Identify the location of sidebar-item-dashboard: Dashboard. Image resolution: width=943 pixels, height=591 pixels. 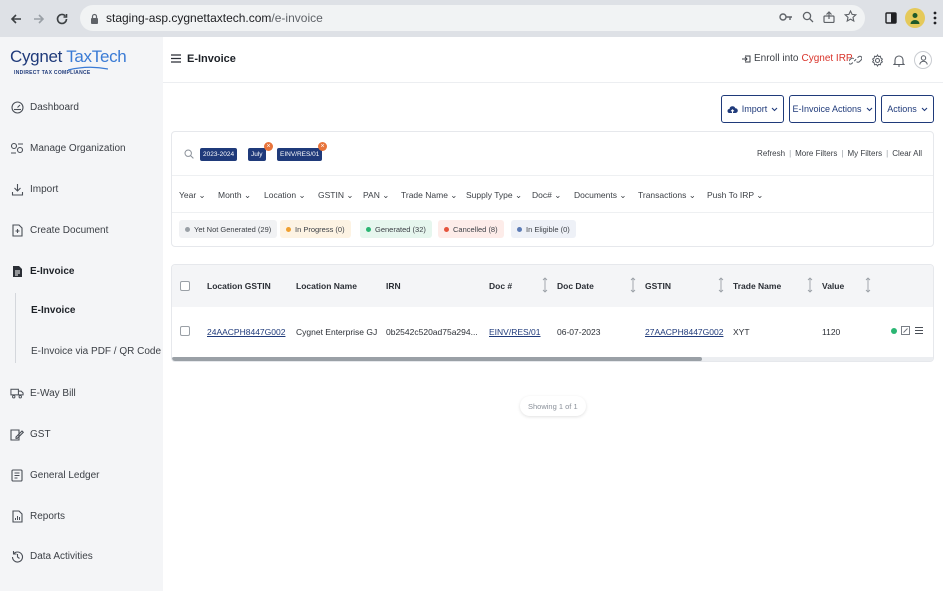
(44, 107).